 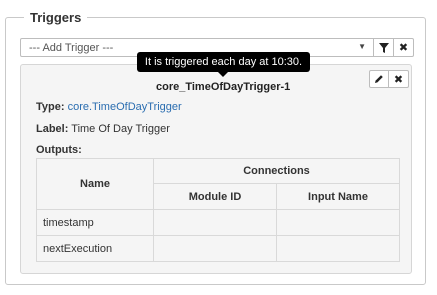 I want to click on label-value: Time Of Day Trigger, so click(x=120, y=129).